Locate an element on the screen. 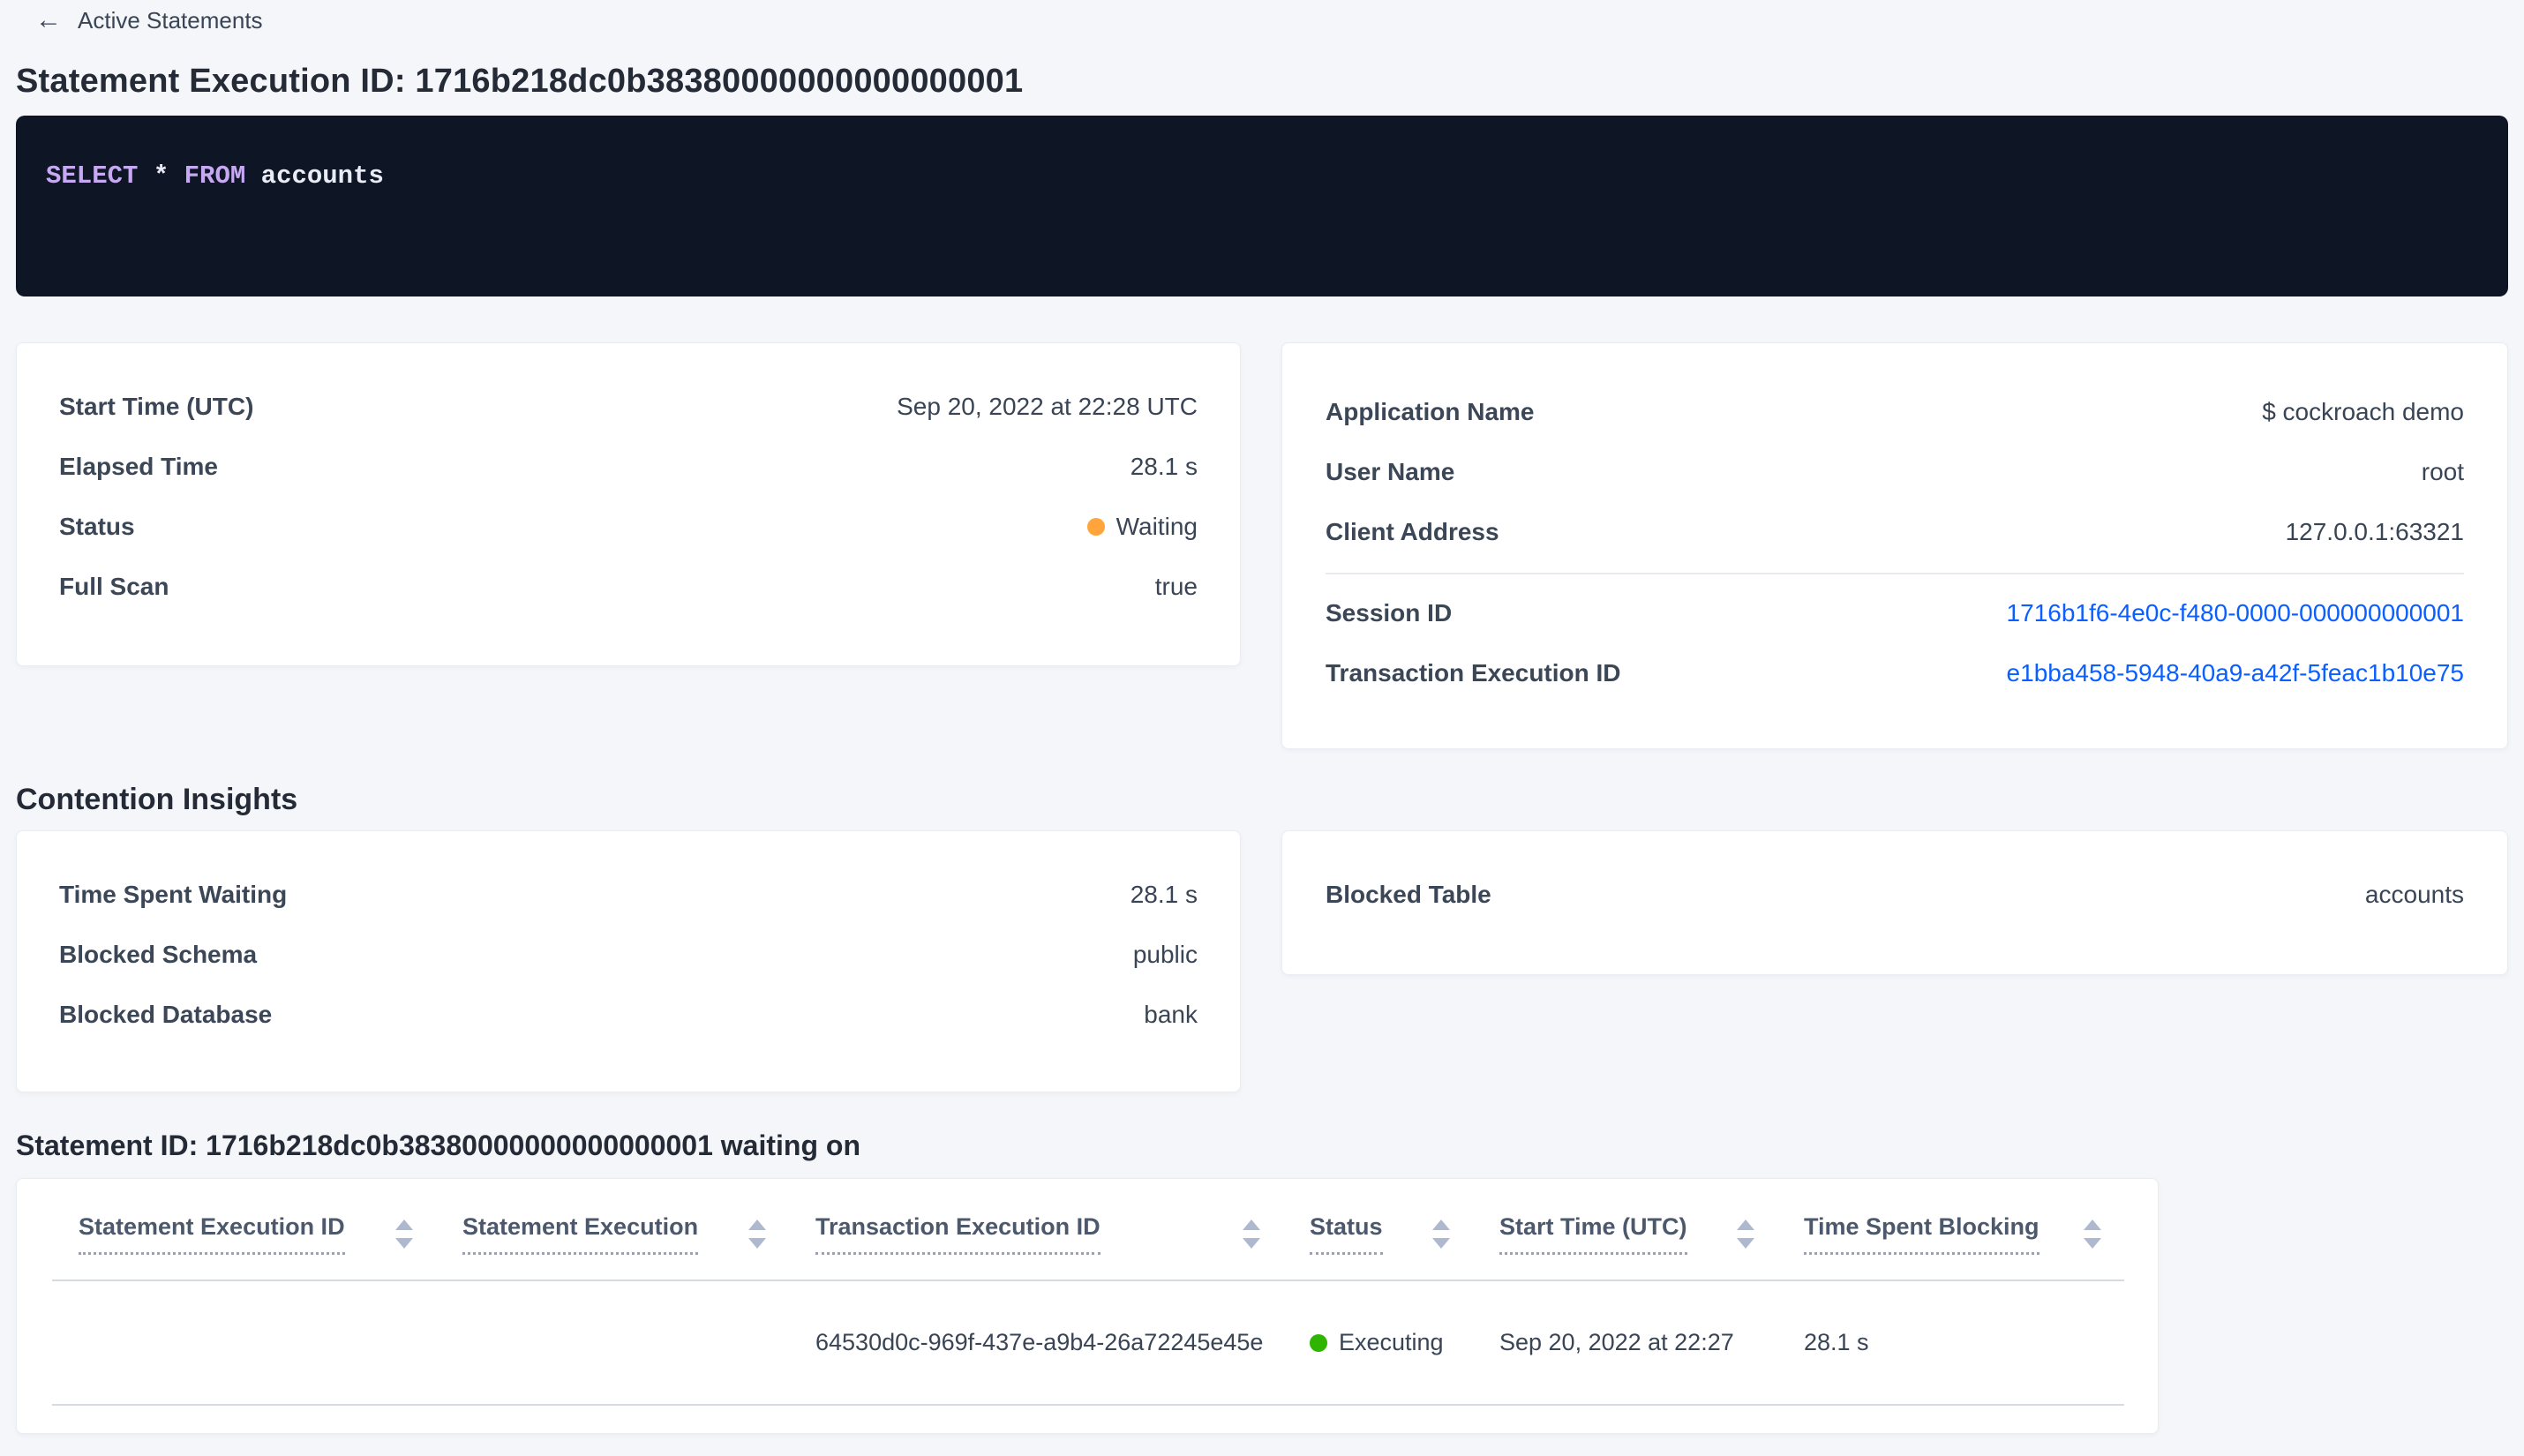 This screenshot has width=2524, height=1456. contention-insights-heading: Contention Insights is located at coordinates (157, 799).